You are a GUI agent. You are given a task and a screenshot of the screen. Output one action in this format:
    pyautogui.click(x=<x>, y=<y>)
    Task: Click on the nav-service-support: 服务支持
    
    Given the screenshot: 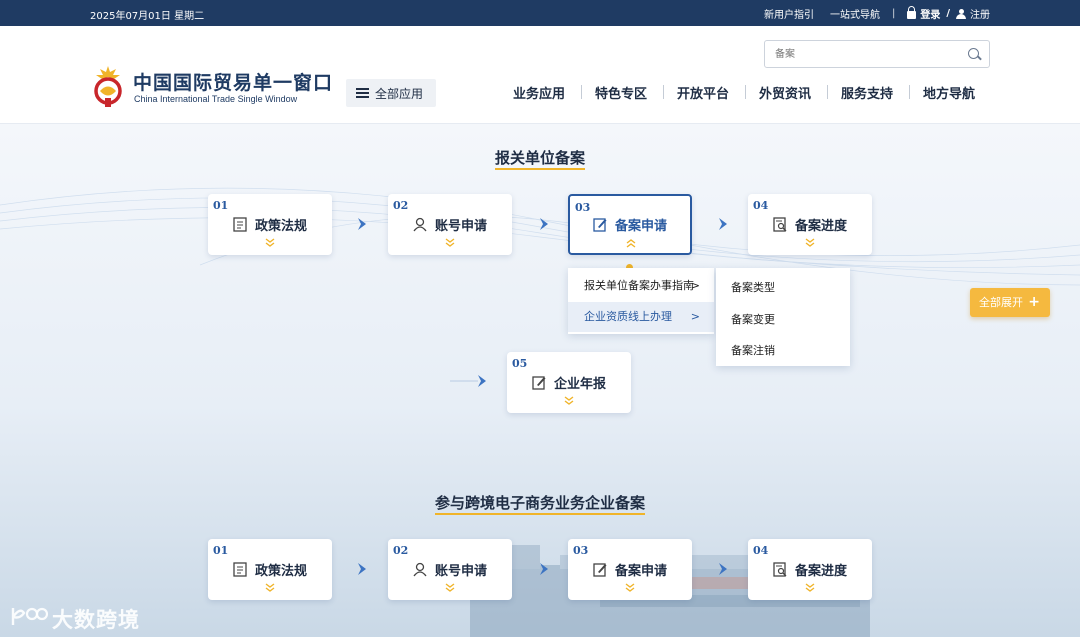 What is the action you would take?
    pyautogui.click(x=867, y=92)
    